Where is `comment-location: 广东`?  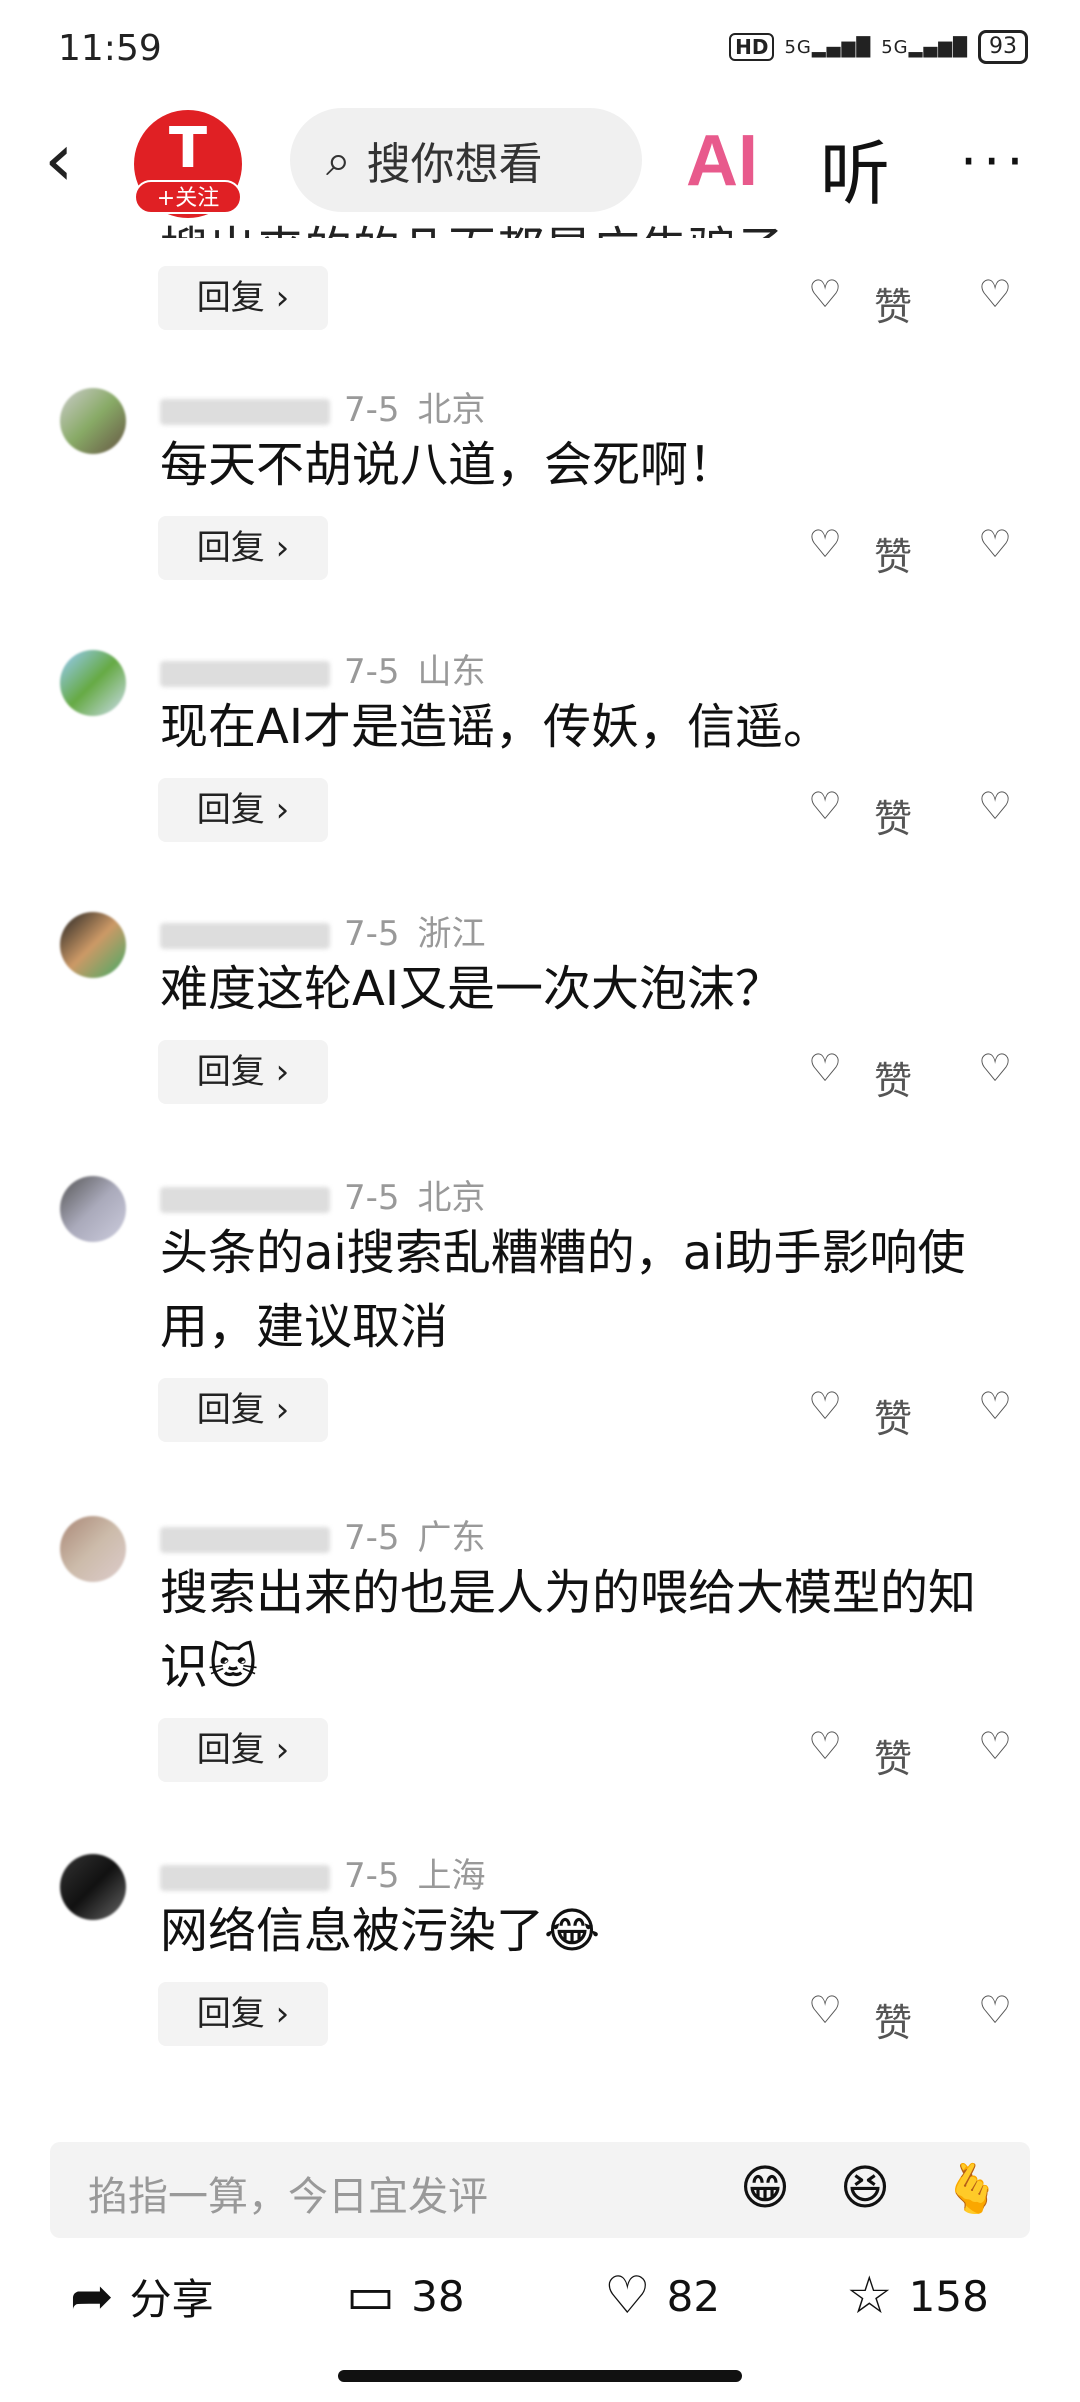 comment-location: 广东 is located at coordinates (451, 1538).